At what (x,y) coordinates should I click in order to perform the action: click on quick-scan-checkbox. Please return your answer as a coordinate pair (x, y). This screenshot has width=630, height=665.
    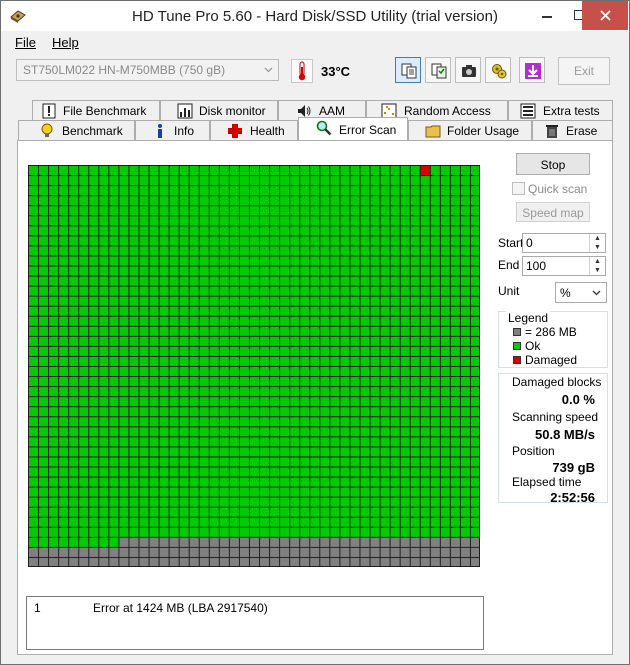
    Looking at the image, I should click on (518, 188).